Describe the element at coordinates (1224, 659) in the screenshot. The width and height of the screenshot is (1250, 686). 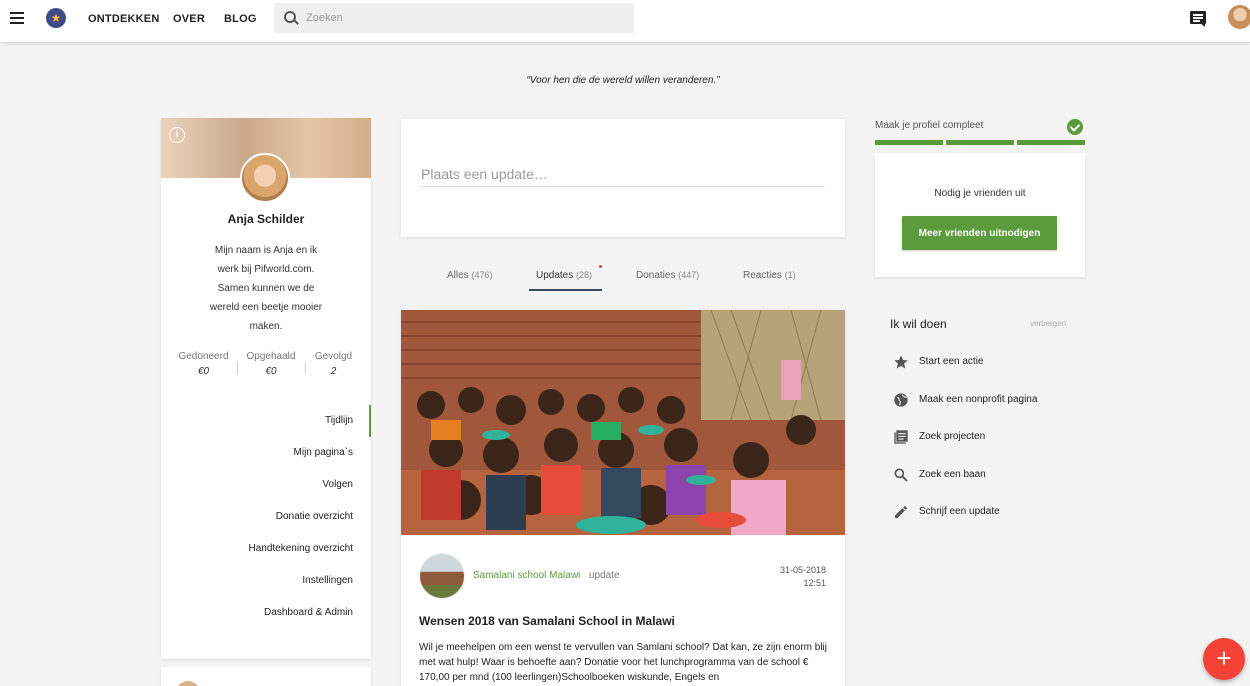
I see `add-button: +` at that location.